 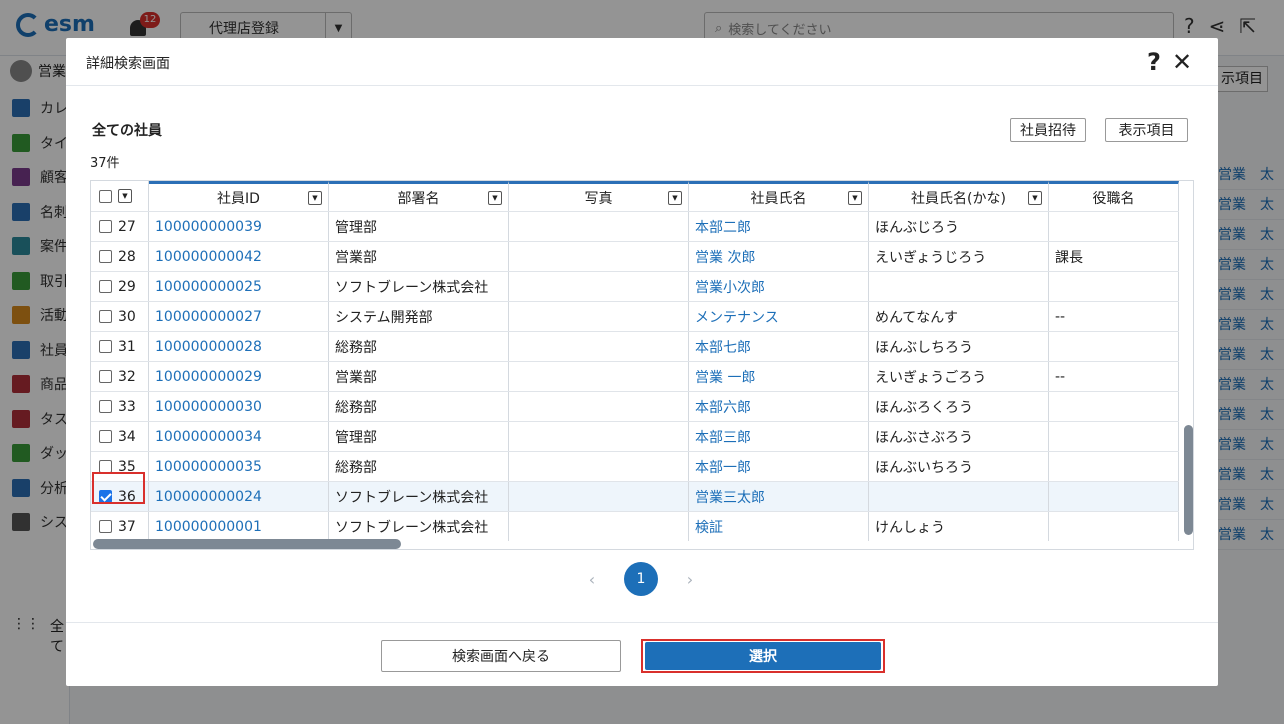 I want to click on cell-id: 100000000029, so click(x=239, y=376).